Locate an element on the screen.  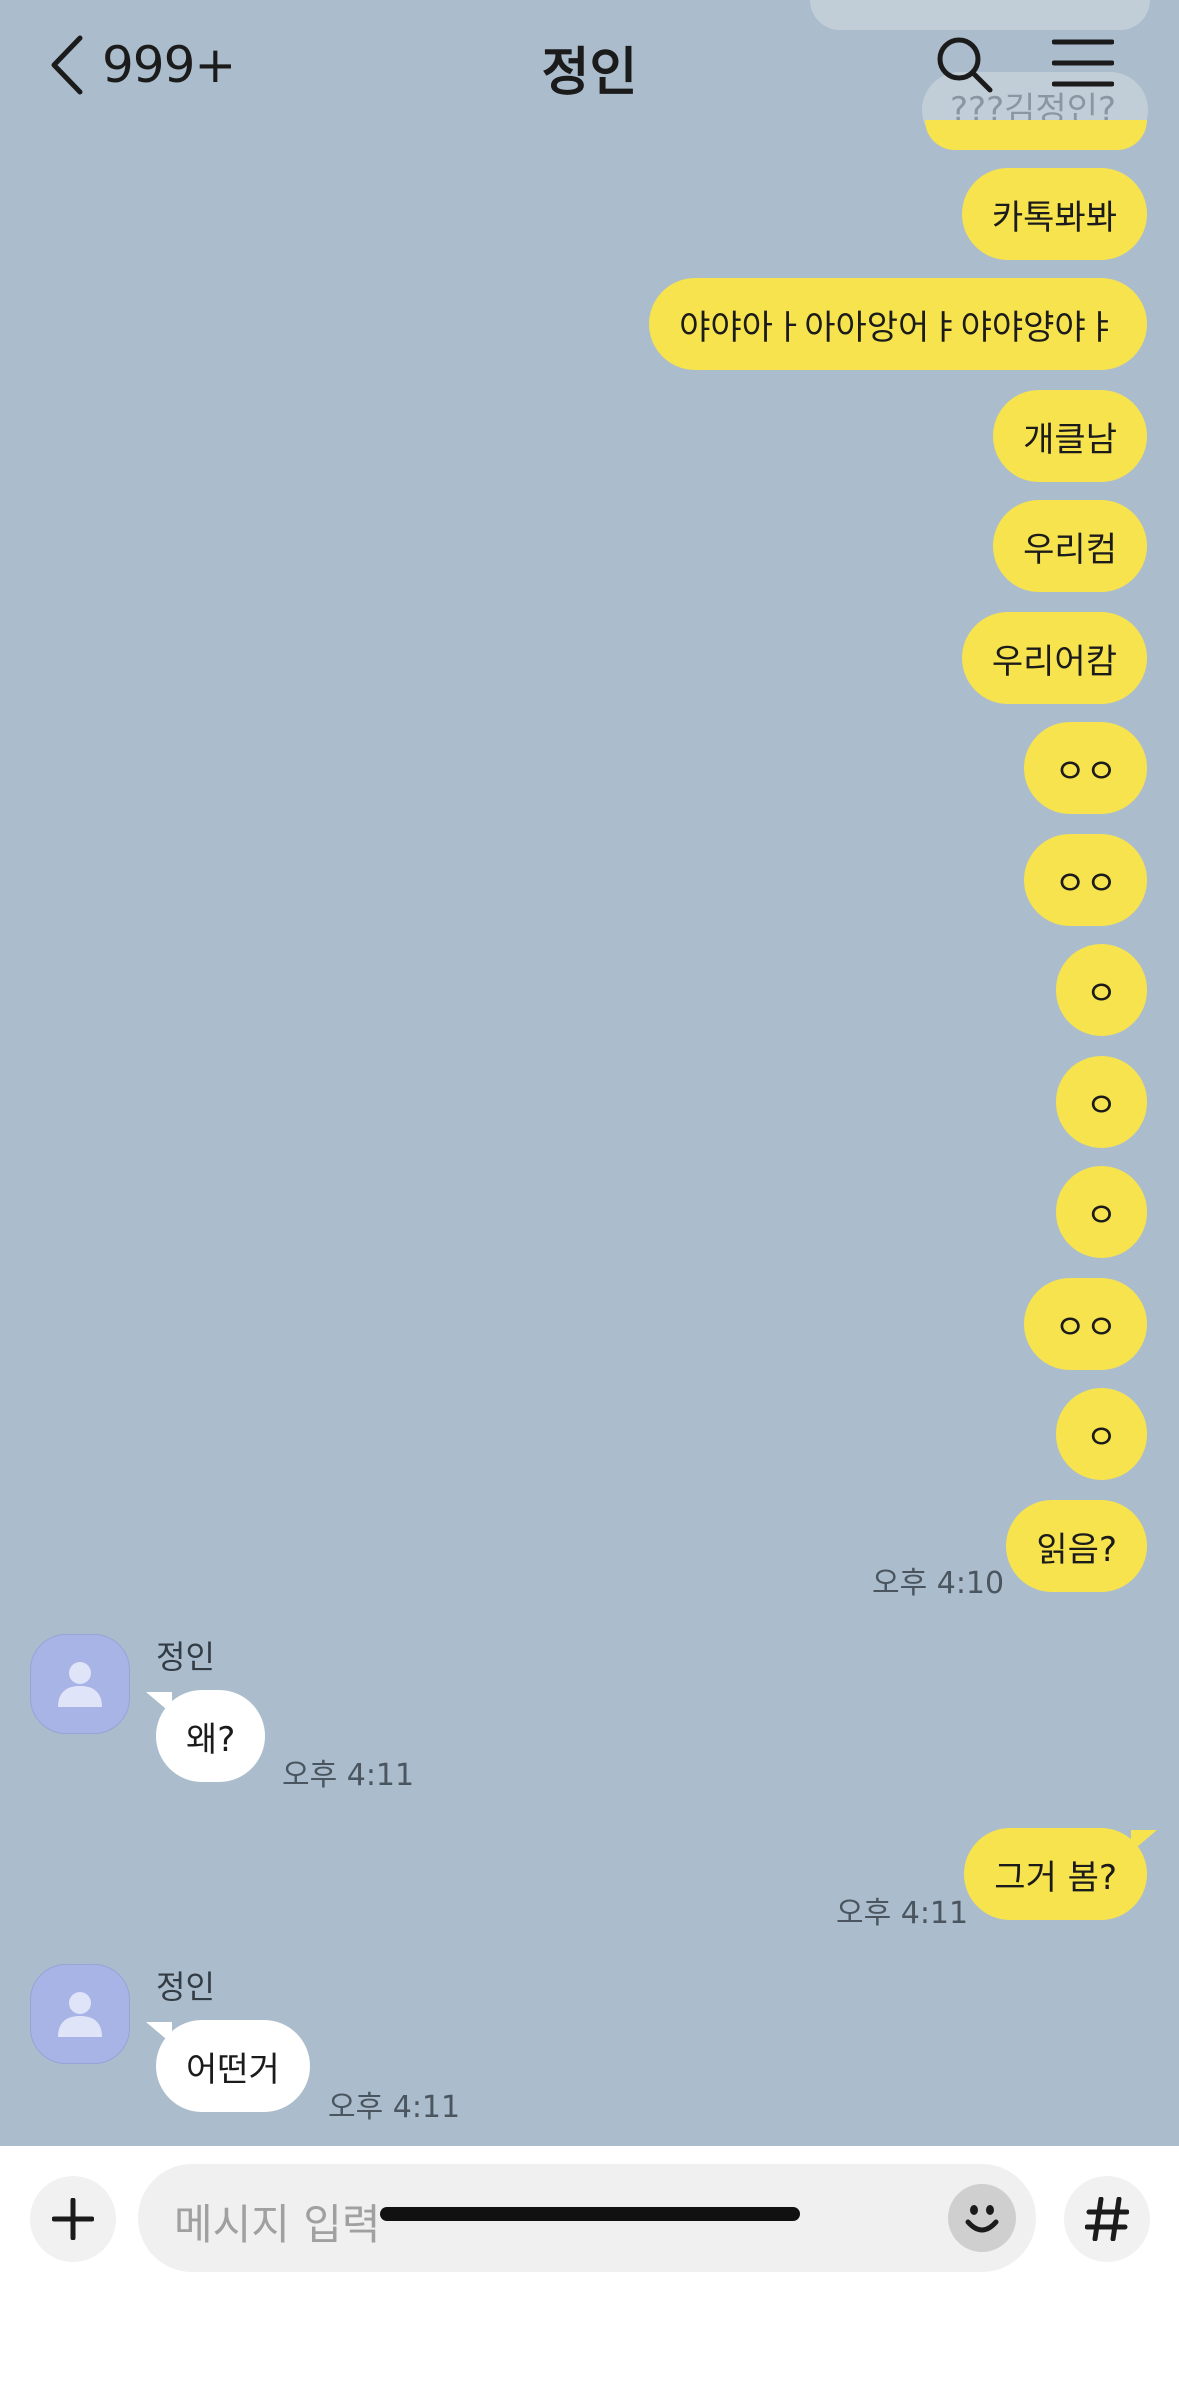
hash-button is located at coordinates (1107, 2219).